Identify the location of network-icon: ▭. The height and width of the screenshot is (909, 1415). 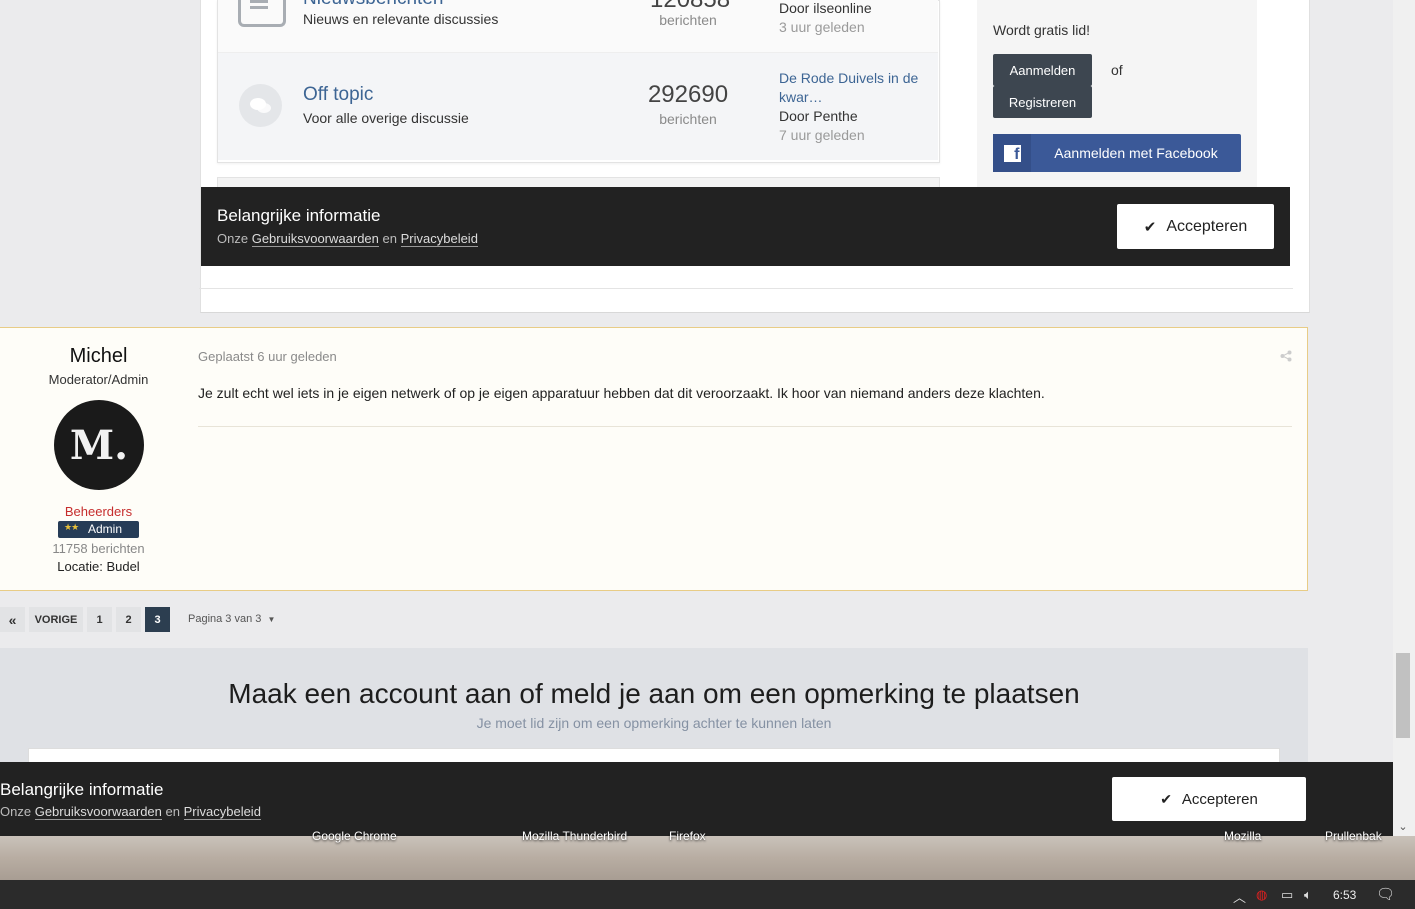
(1287, 895).